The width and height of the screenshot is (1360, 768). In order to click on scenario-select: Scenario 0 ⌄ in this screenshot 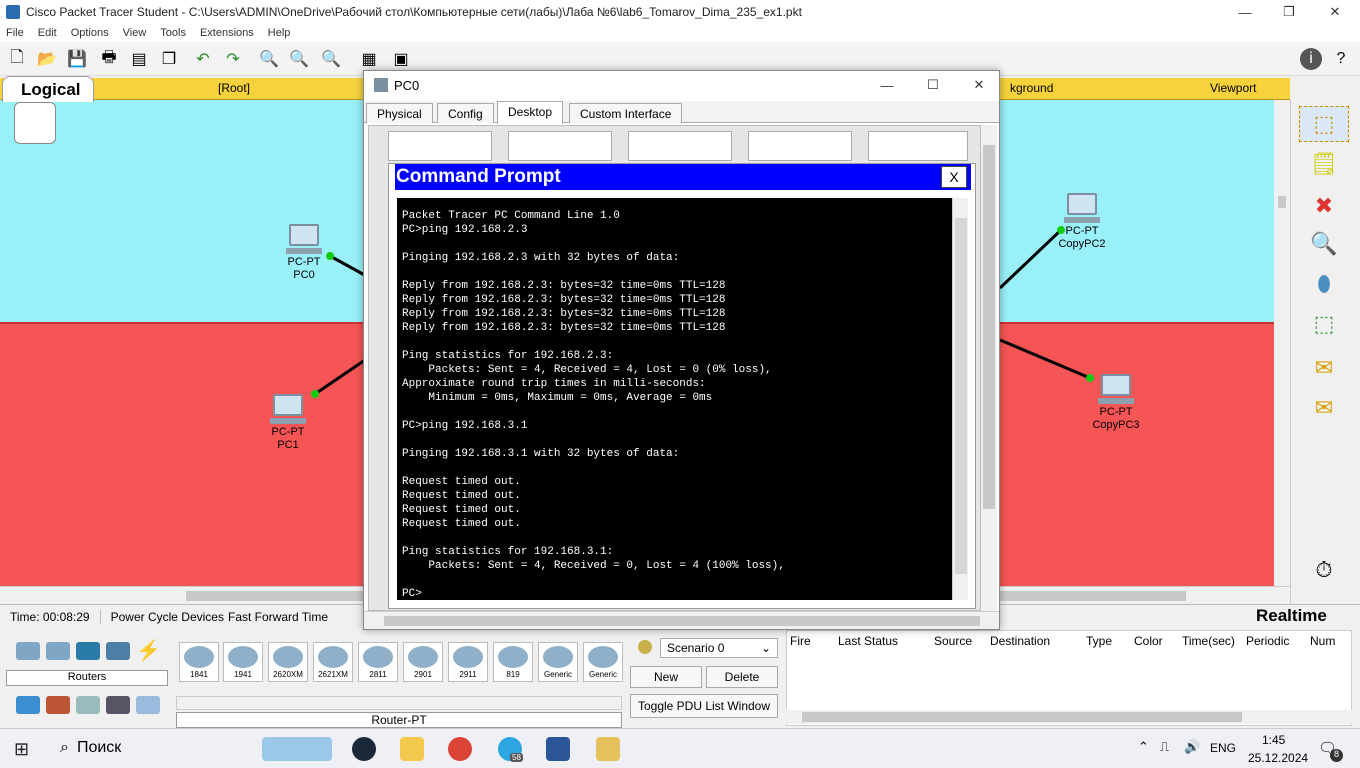, I will do `click(719, 648)`.